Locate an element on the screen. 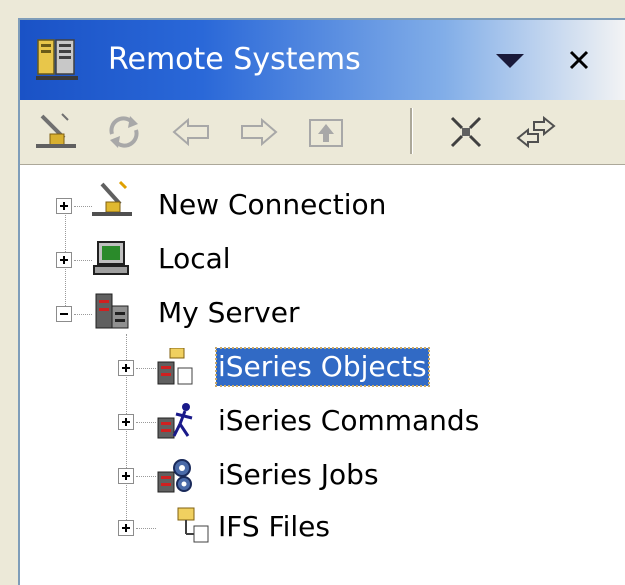 The height and width of the screenshot is (585, 625). collapse-all-icon is located at coordinates (466, 132).